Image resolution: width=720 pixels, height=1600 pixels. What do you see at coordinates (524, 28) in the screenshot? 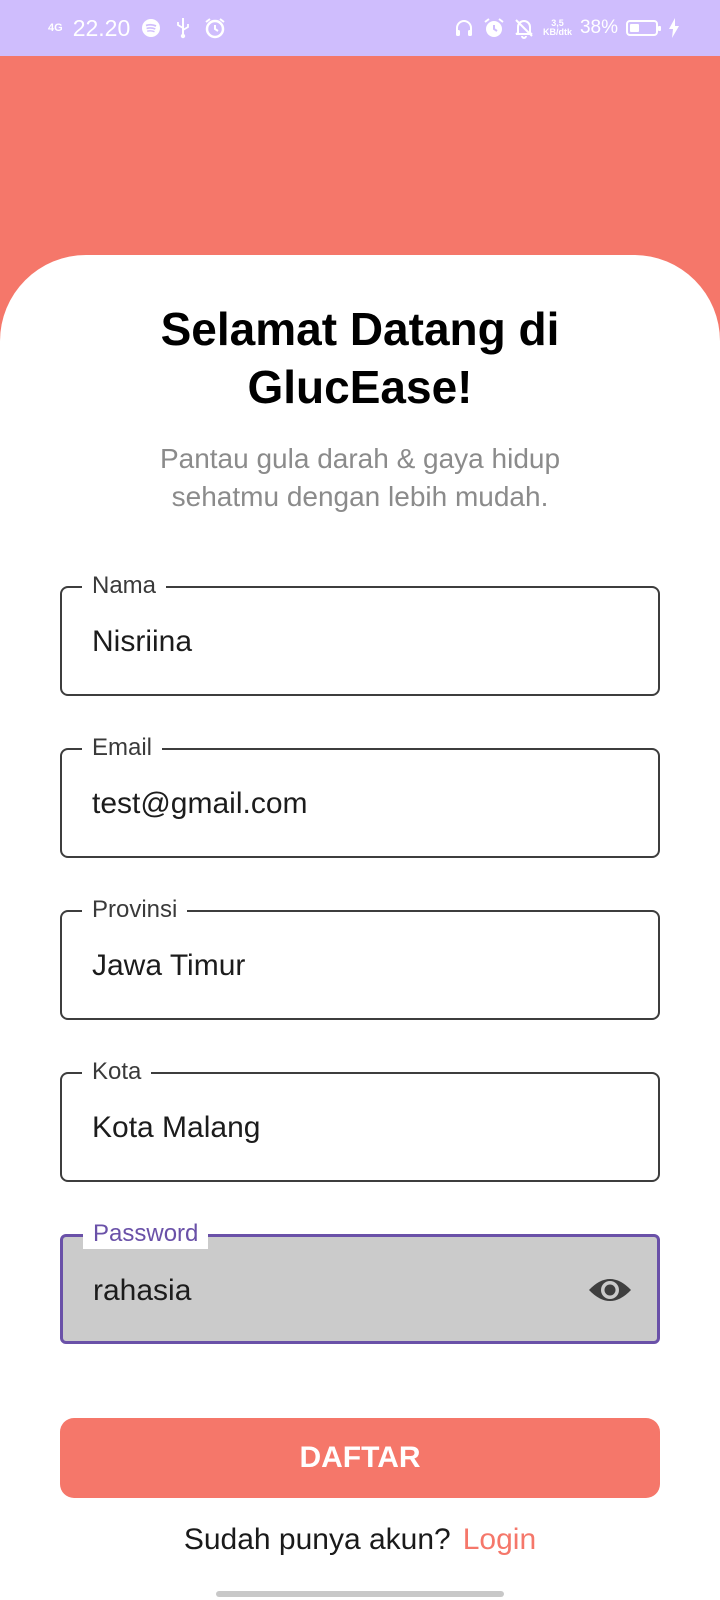
I see `bell-off-icon` at bounding box center [524, 28].